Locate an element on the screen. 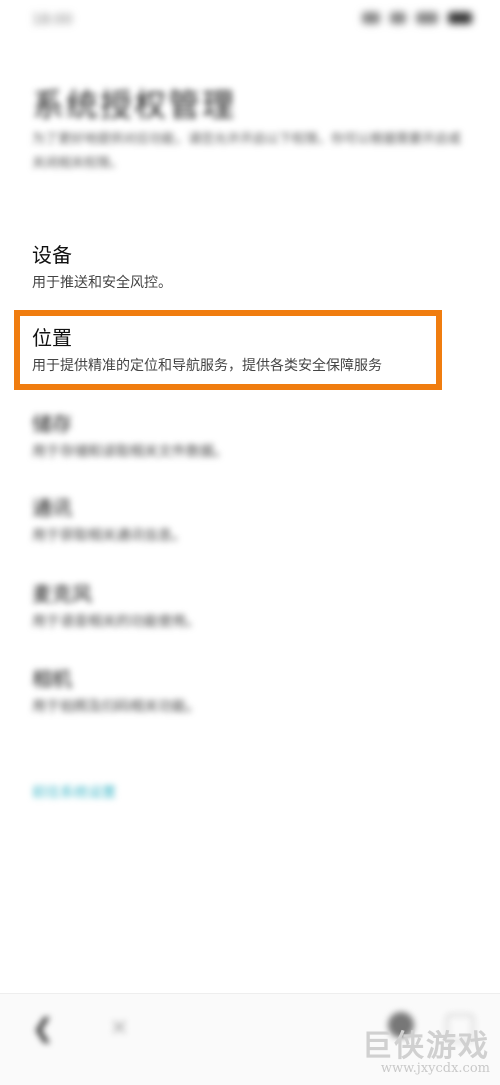 The image size is (500, 1085). permission-description: 用于存储和读取相关文件数据。 is located at coordinates (130, 452).